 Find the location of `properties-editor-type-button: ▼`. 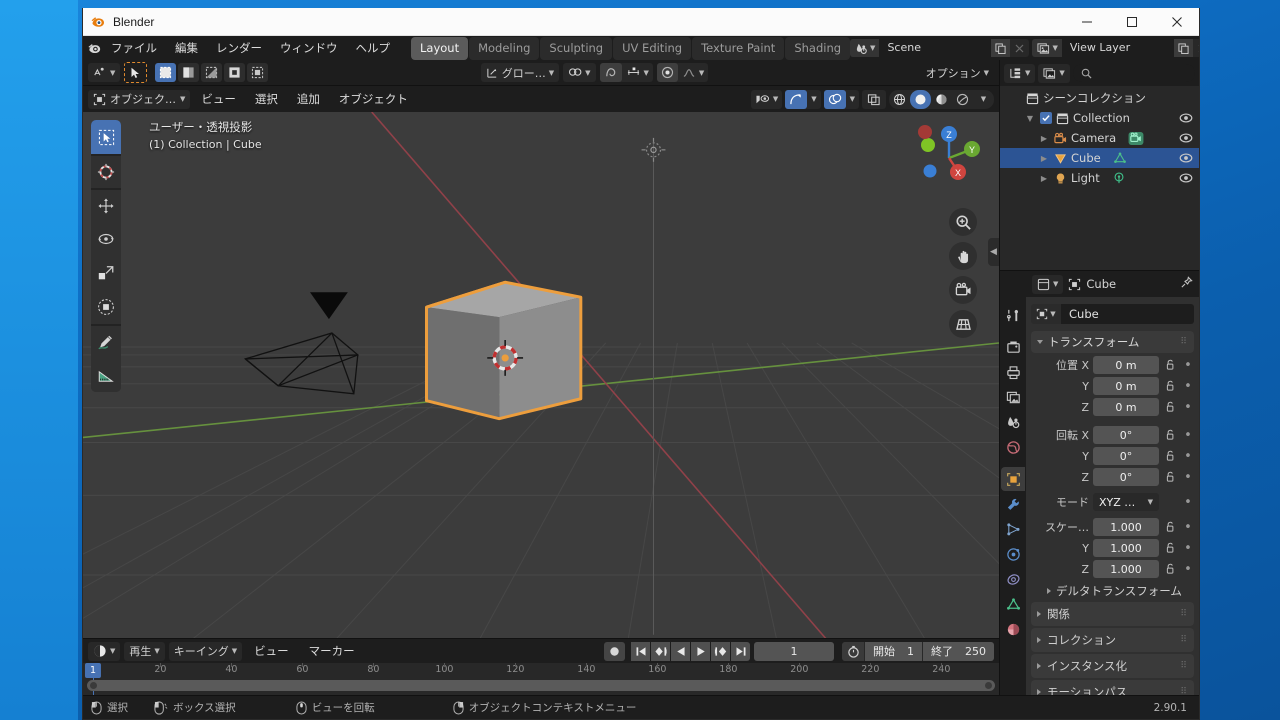

properties-editor-type-button: ▼ is located at coordinates (1048, 284).